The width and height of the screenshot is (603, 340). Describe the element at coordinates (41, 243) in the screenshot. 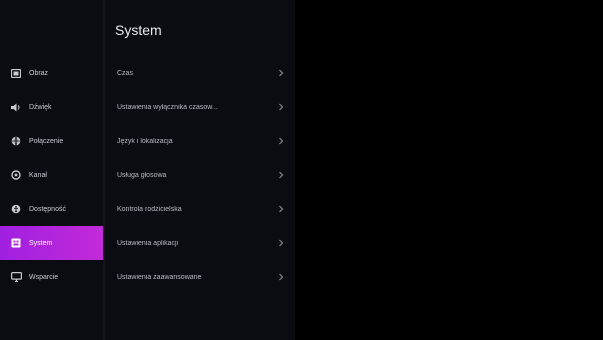

I see `sidebar-item-label: System` at that location.